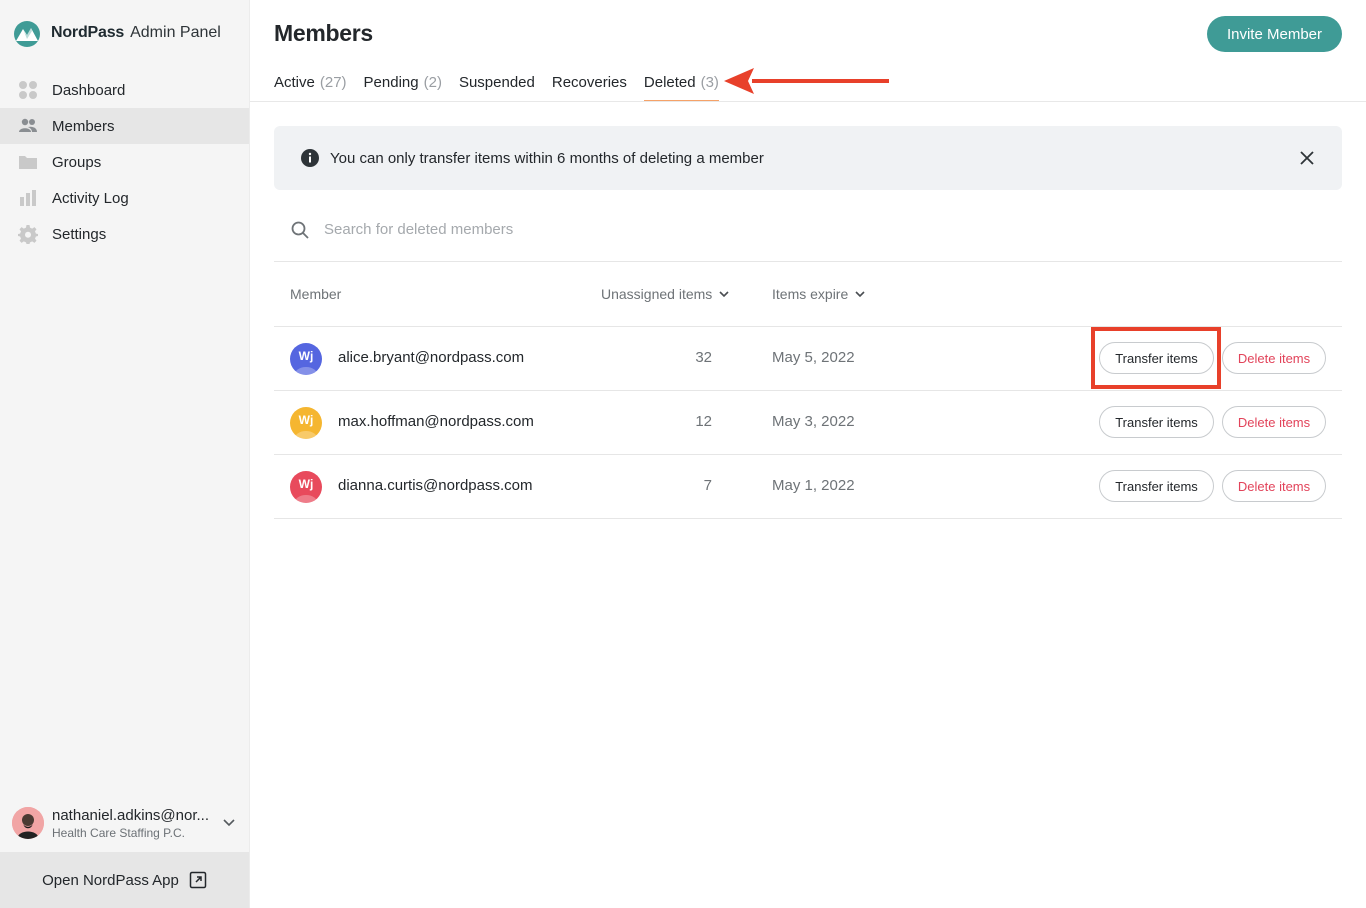 The height and width of the screenshot is (908, 1366). I want to click on invite-member-button: Invite Member, so click(1274, 34).